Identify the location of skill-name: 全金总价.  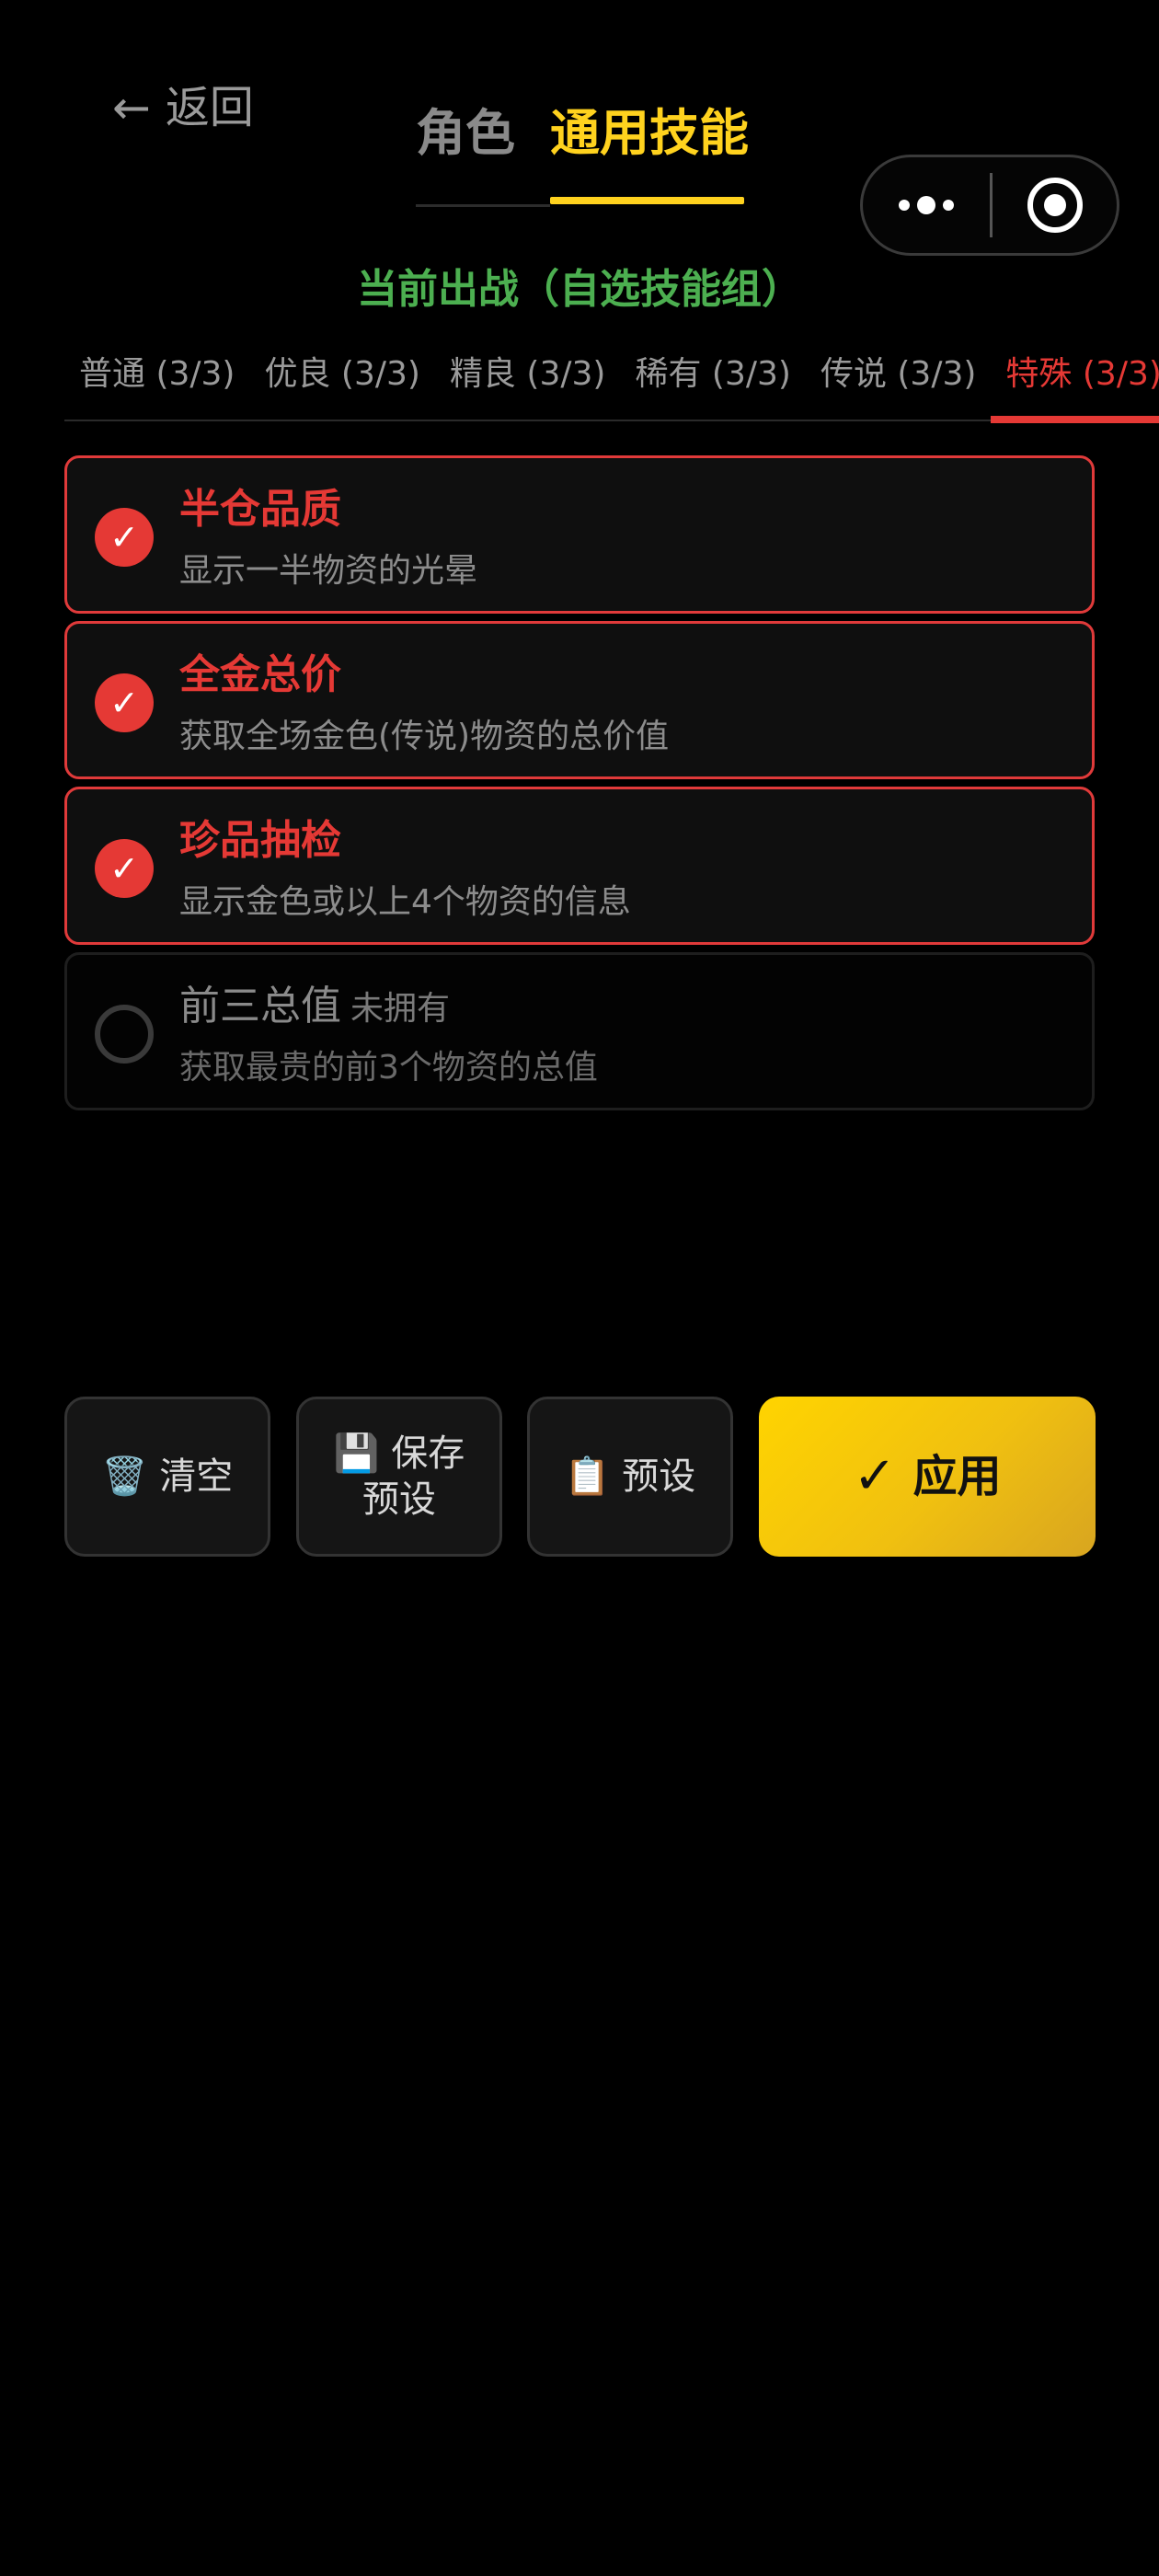
(260, 674).